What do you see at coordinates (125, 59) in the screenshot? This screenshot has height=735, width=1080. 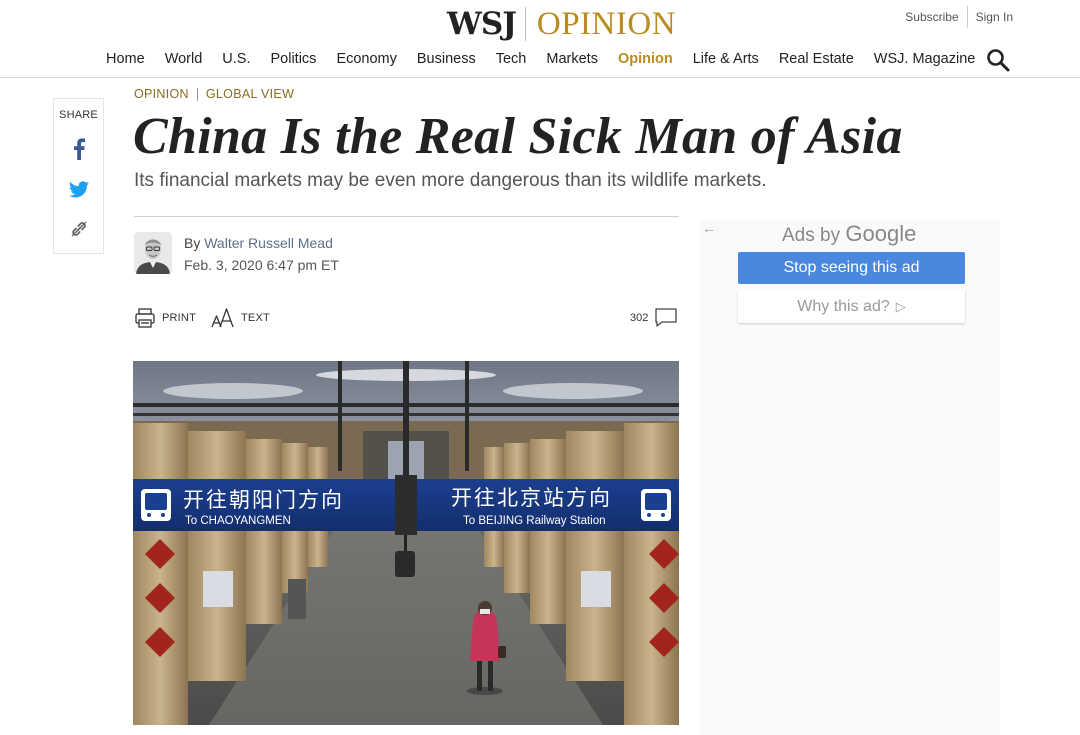 I see `nav-item-home: Home` at bounding box center [125, 59].